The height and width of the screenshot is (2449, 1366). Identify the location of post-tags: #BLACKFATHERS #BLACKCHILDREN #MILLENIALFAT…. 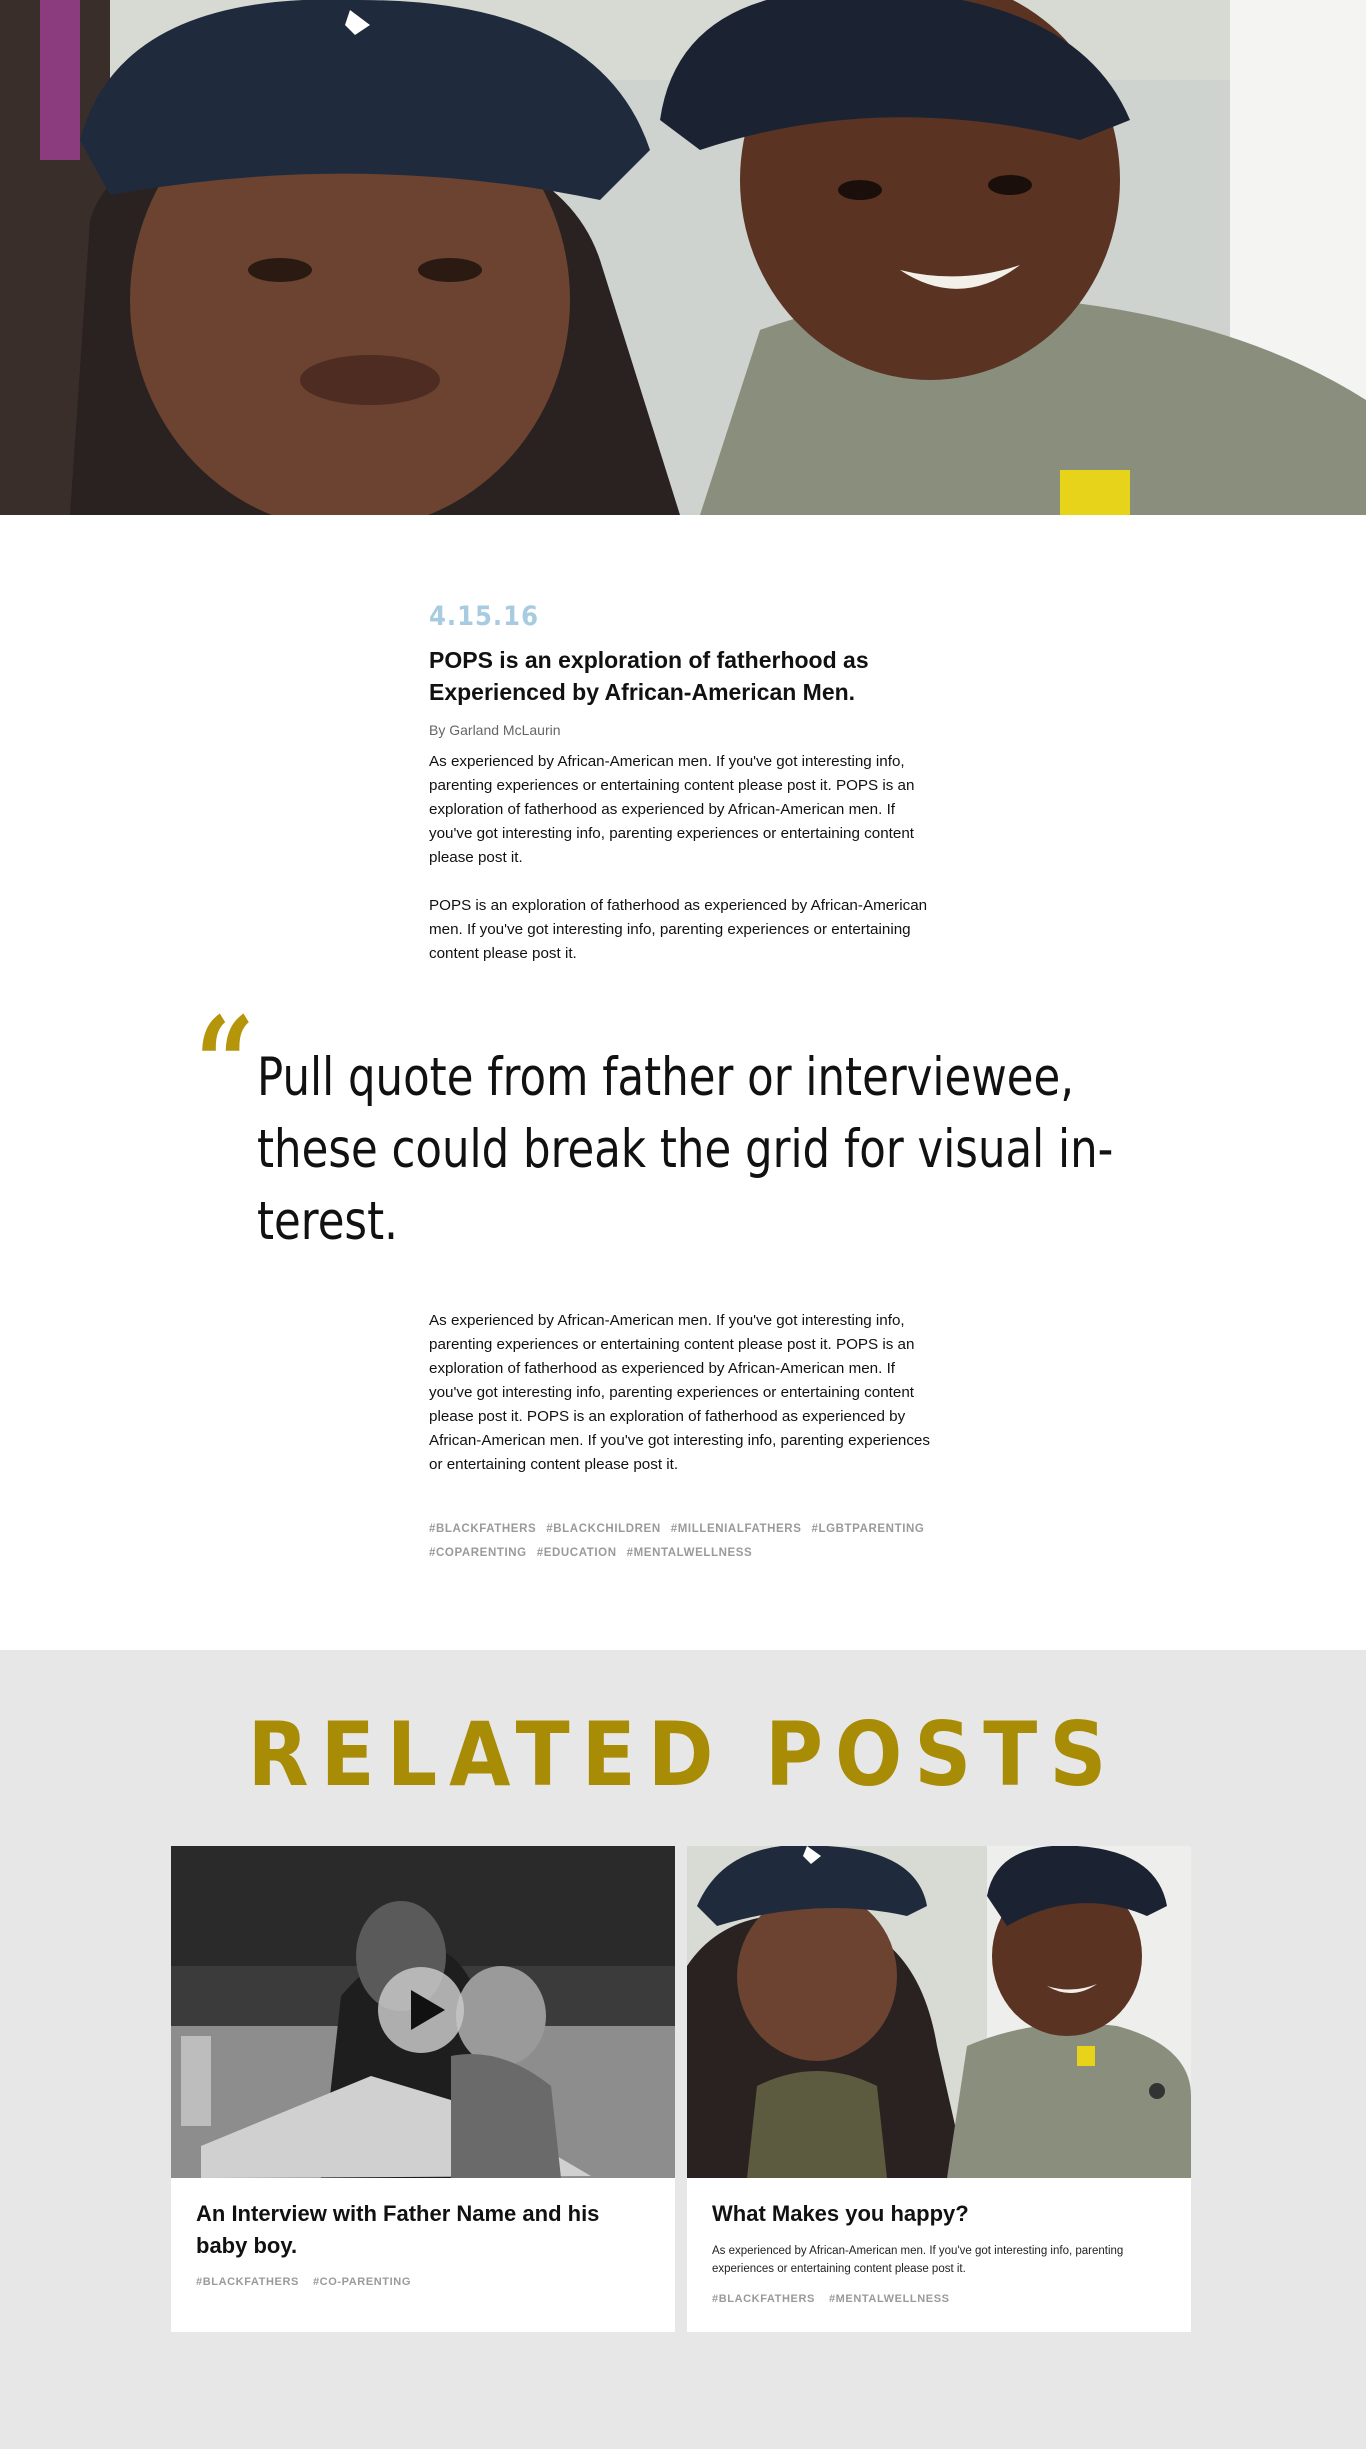
(689, 1541).